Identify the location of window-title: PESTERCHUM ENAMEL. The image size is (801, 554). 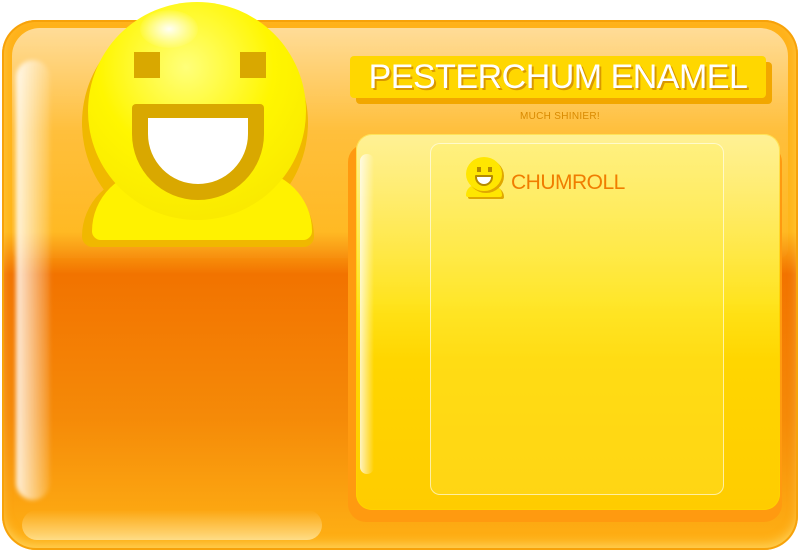
(558, 77).